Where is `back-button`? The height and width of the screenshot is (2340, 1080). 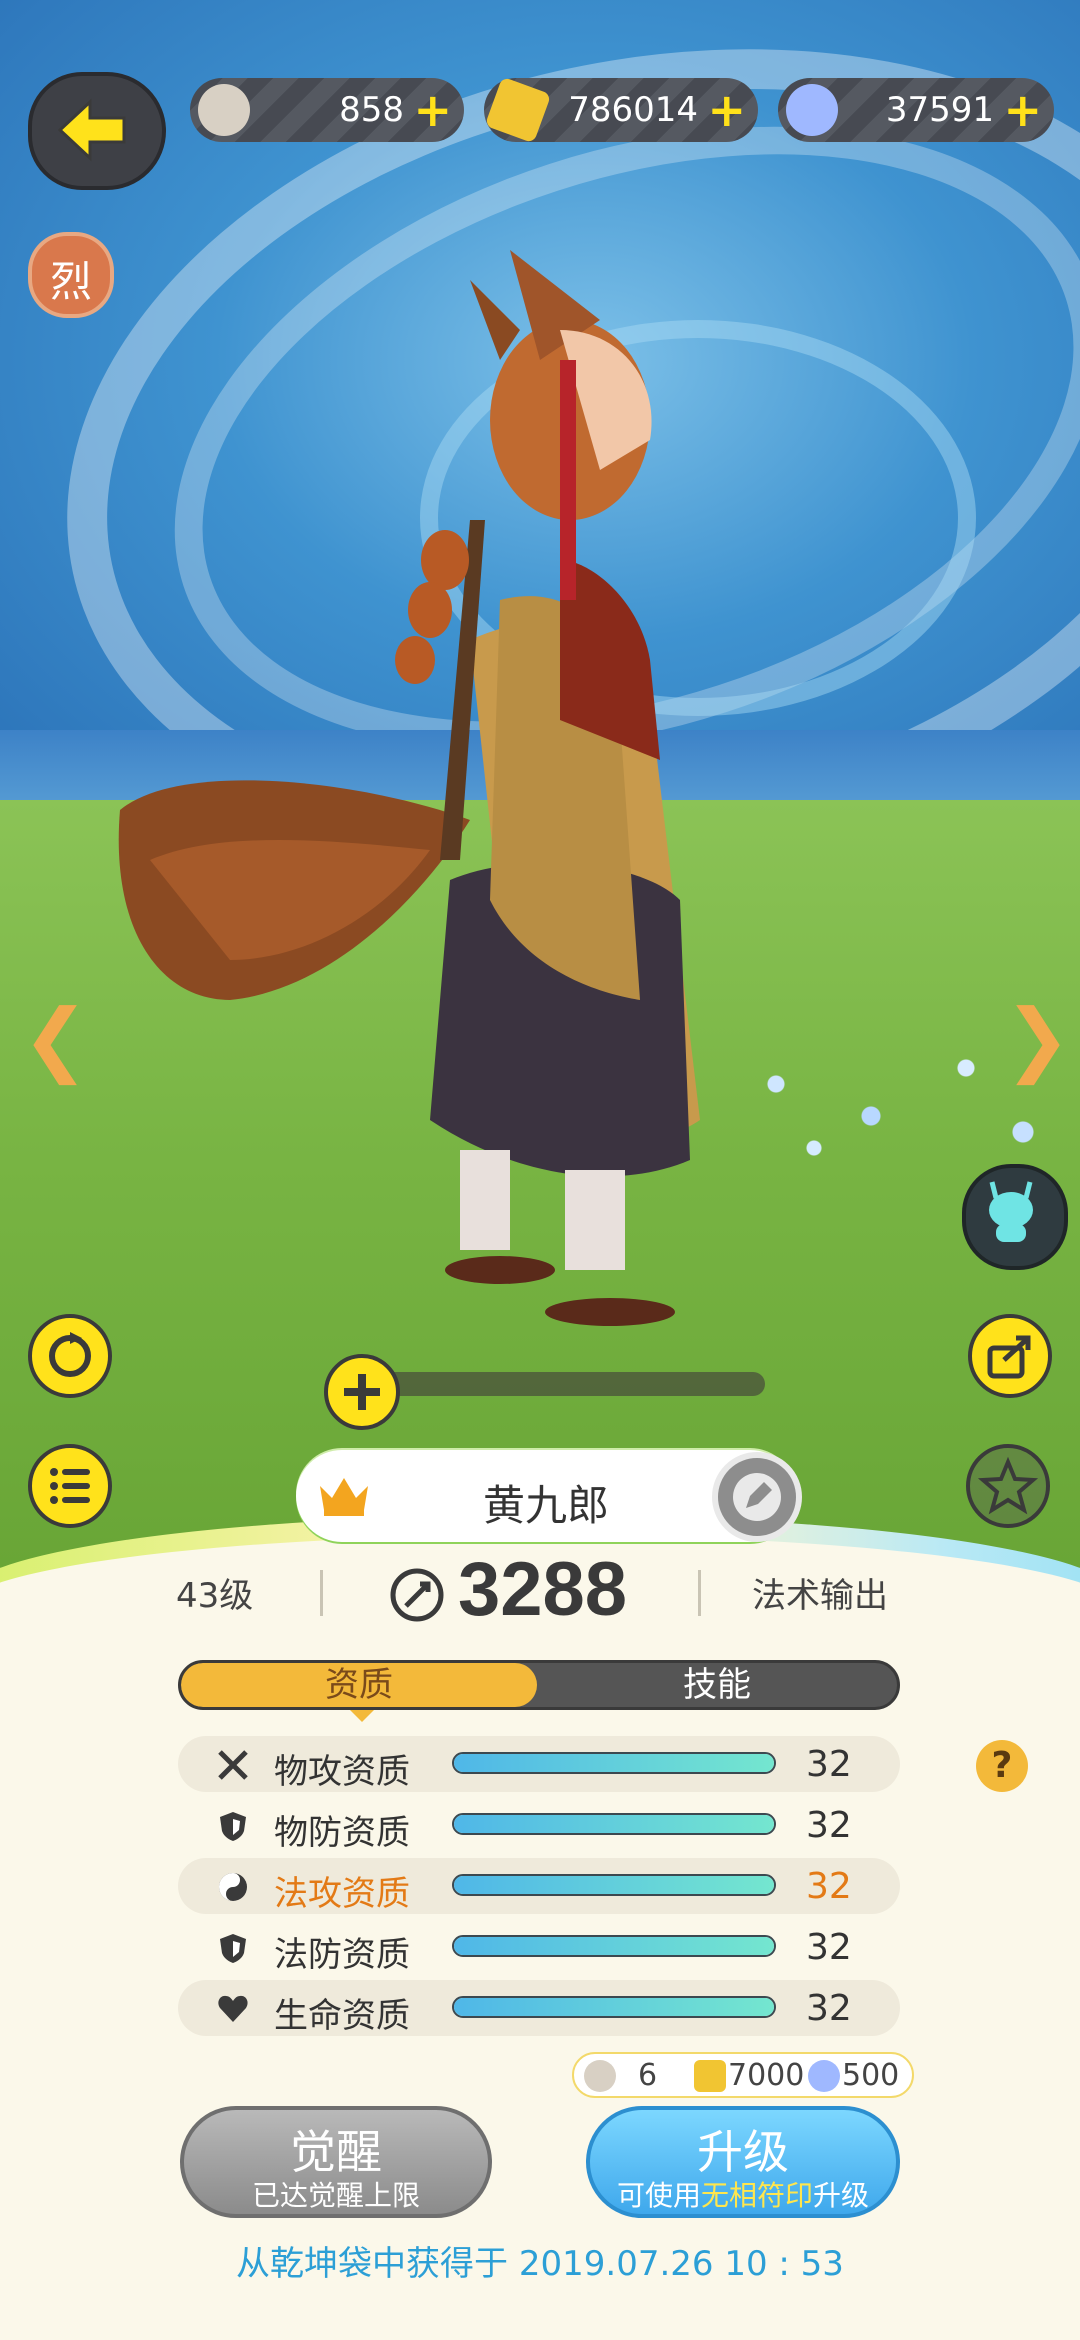
back-button is located at coordinates (97, 131).